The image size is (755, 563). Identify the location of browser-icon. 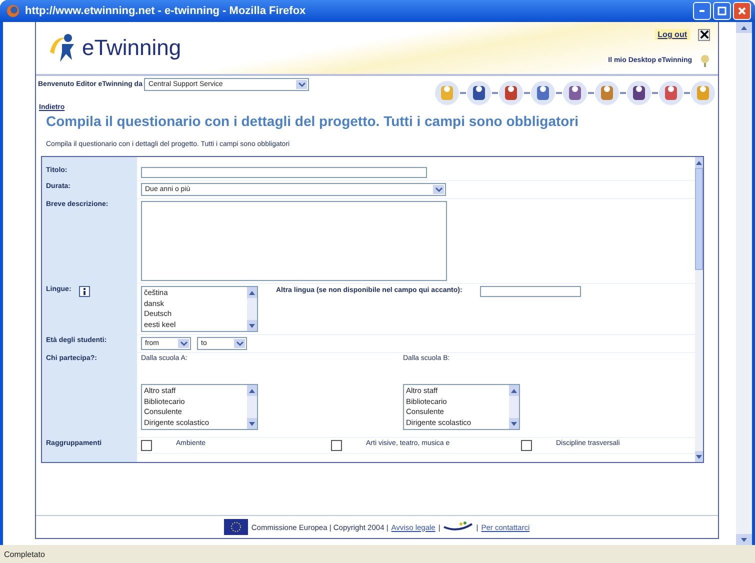
(13, 11).